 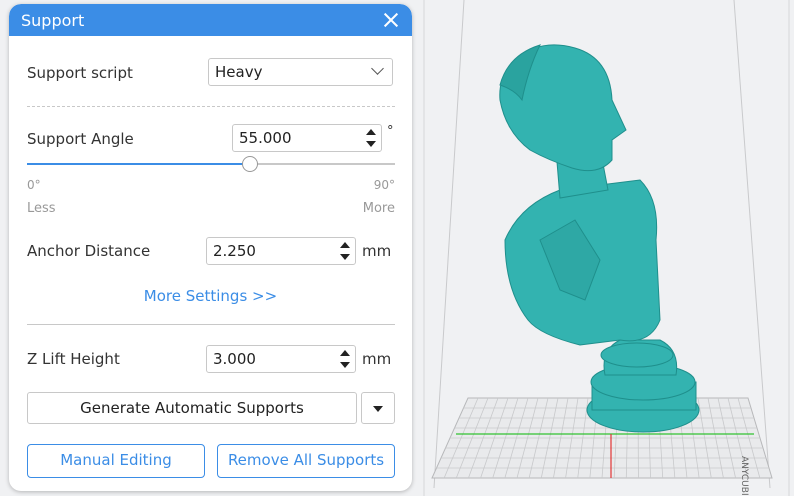 I want to click on z-lift-input: 3.000, so click(x=281, y=359).